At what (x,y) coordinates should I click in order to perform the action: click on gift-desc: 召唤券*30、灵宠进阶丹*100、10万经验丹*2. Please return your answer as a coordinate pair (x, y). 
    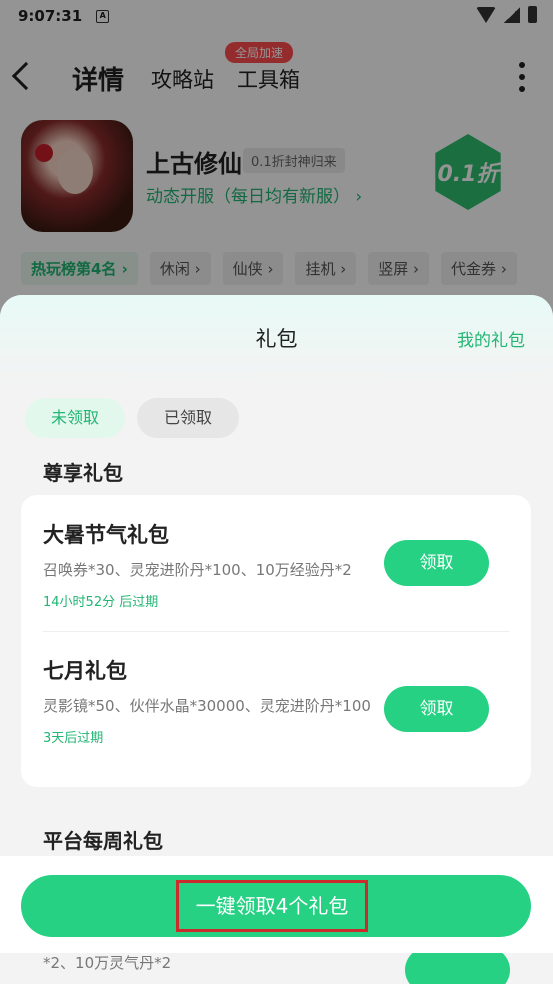
    Looking at the image, I should click on (197, 570).